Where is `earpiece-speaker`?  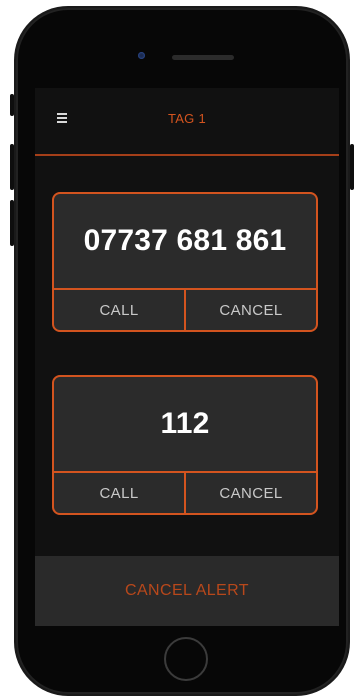 earpiece-speaker is located at coordinates (203, 57).